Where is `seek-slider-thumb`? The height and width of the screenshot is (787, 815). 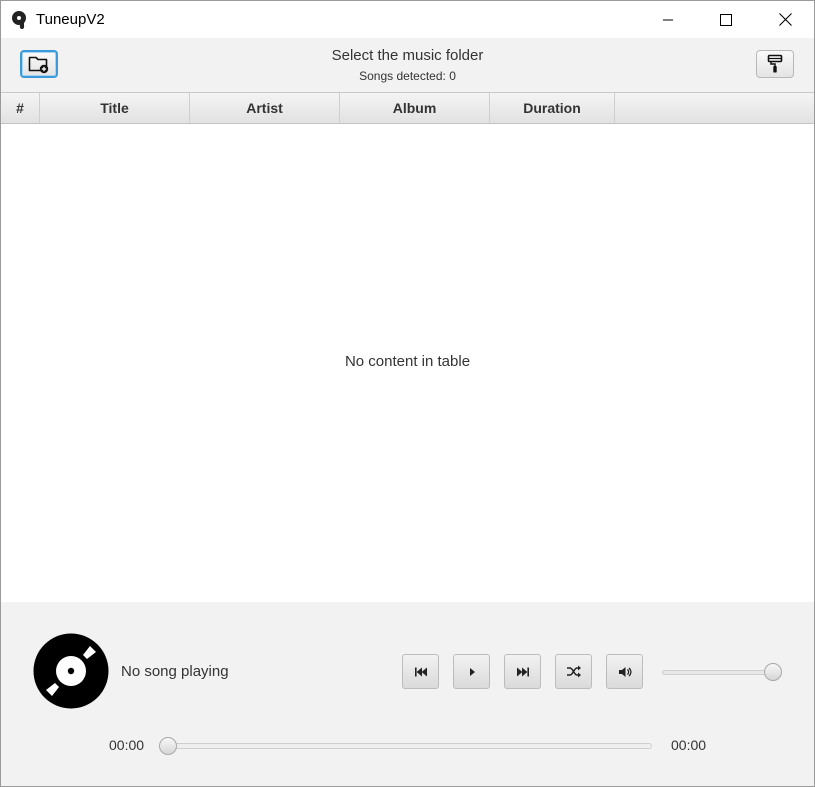 seek-slider-thumb is located at coordinates (168, 746).